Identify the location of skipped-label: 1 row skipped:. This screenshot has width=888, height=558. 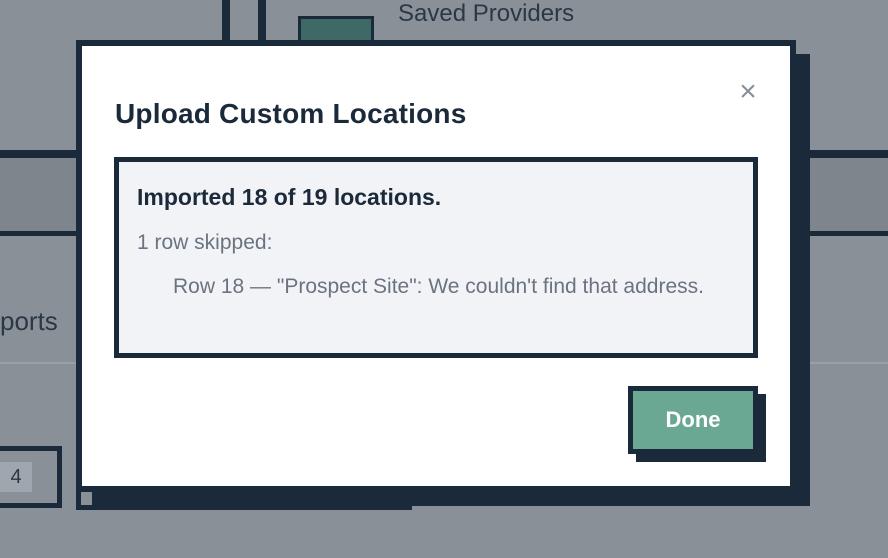
(205, 242).